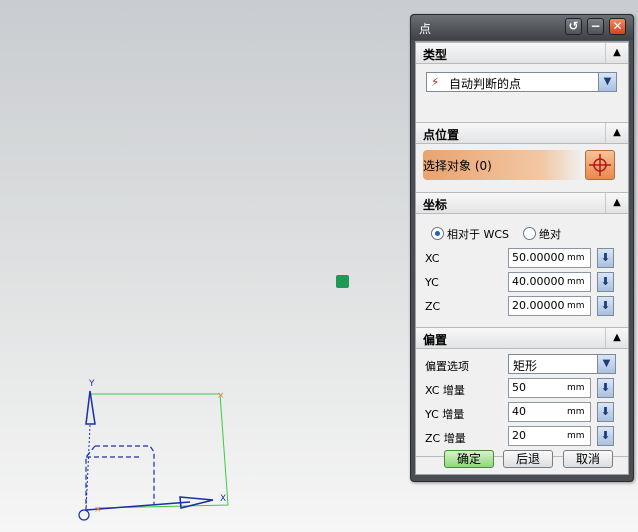  What do you see at coordinates (503, 165) in the screenshot?
I see `select-object-bar: 选择对象 (0)` at bounding box center [503, 165].